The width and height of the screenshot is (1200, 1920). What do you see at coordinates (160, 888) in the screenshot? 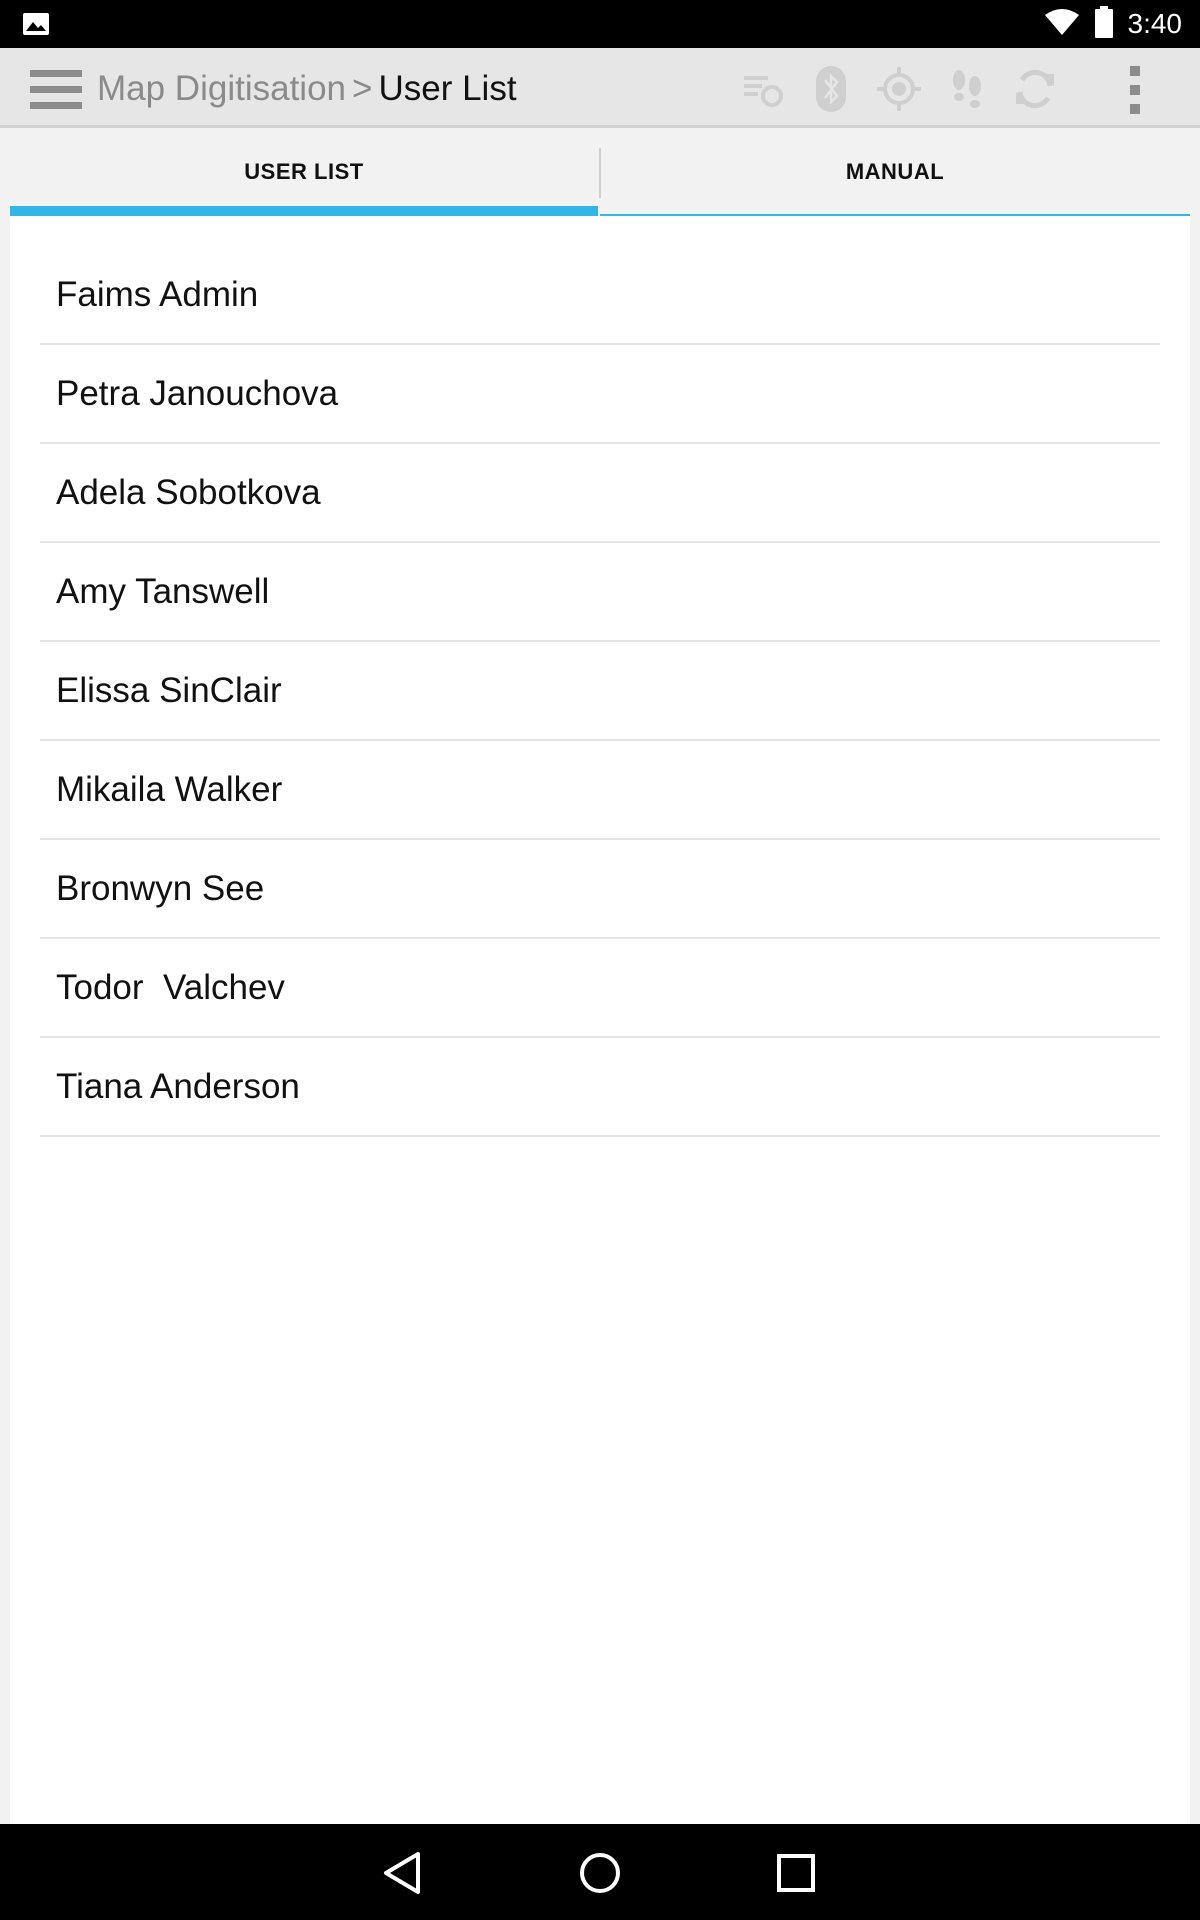
I see `user-name: Bronwyn See` at bounding box center [160, 888].